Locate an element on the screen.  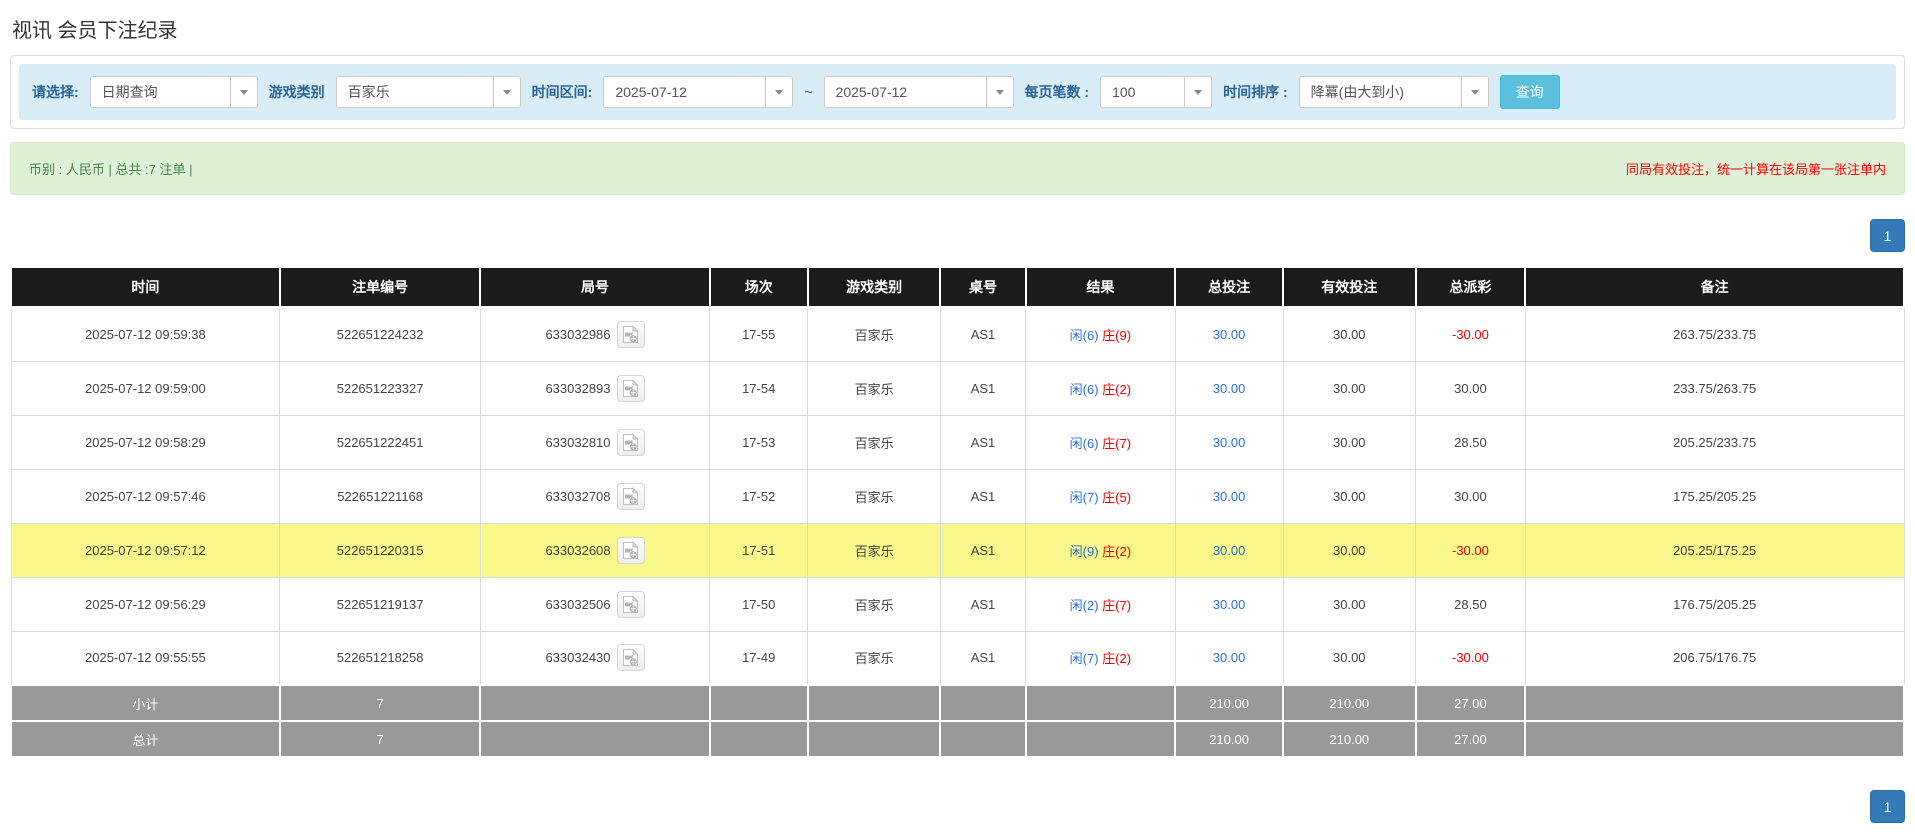
page-title: 视讯 会员下注纪录 is located at coordinates (95, 31).